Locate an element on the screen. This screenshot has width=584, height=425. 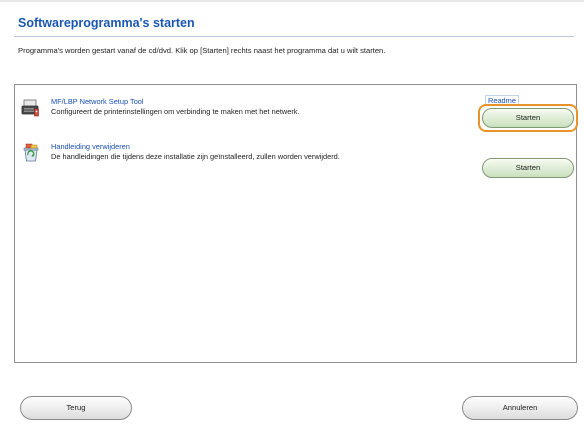
cancel-button: Annuleren is located at coordinates (520, 408).